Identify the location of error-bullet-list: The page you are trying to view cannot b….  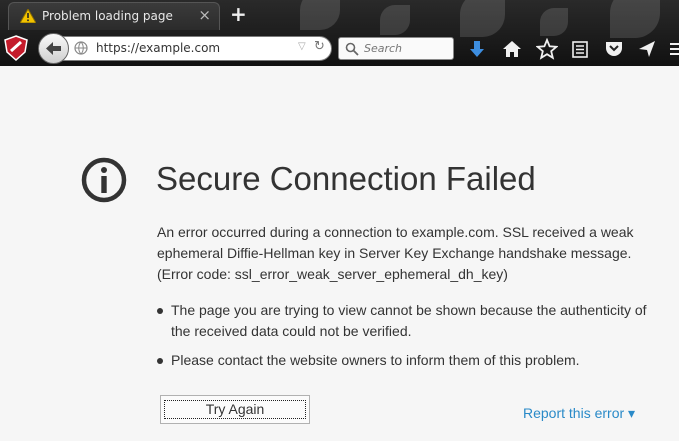
(412, 339).